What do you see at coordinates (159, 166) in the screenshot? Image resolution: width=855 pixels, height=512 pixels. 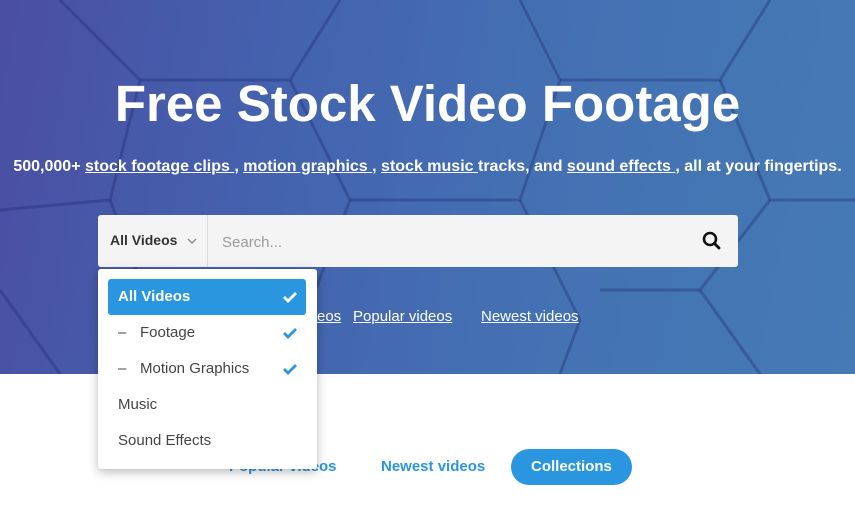 I see `link-stock-footage-clips: stock footage clips` at bounding box center [159, 166].